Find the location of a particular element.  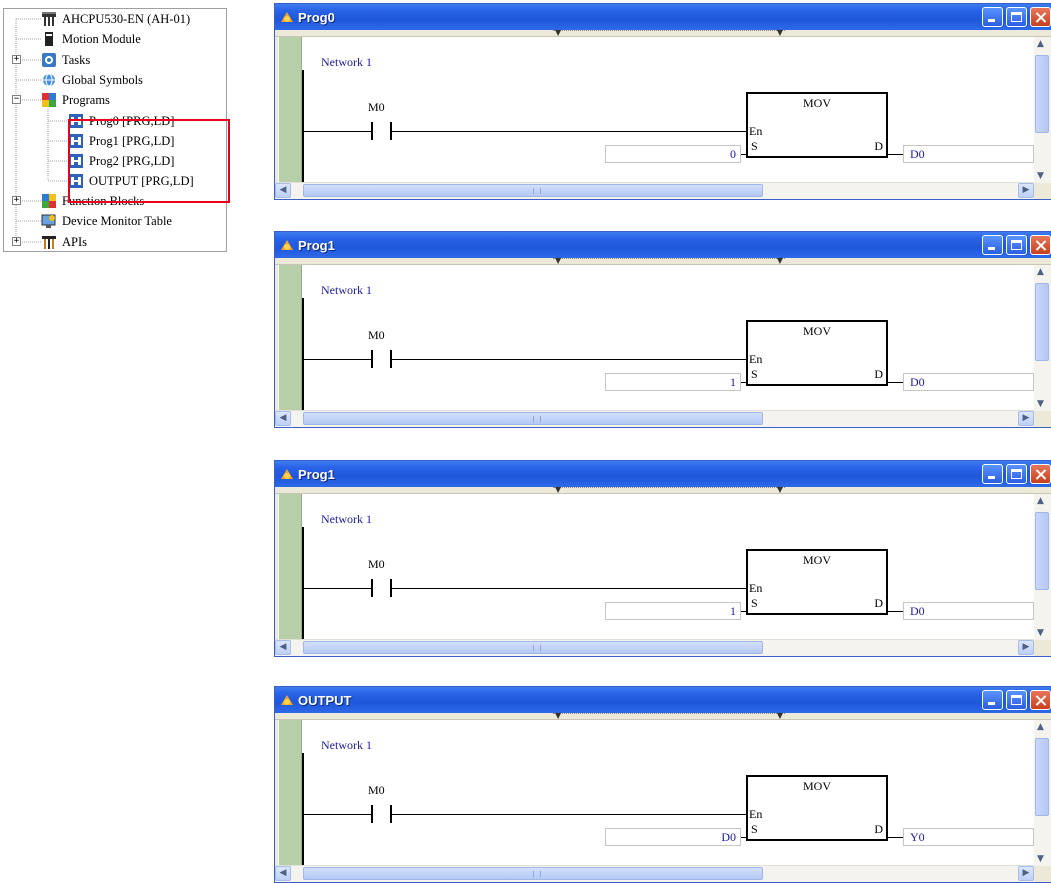

dest-operand-field: Y0 is located at coordinates (968, 837).